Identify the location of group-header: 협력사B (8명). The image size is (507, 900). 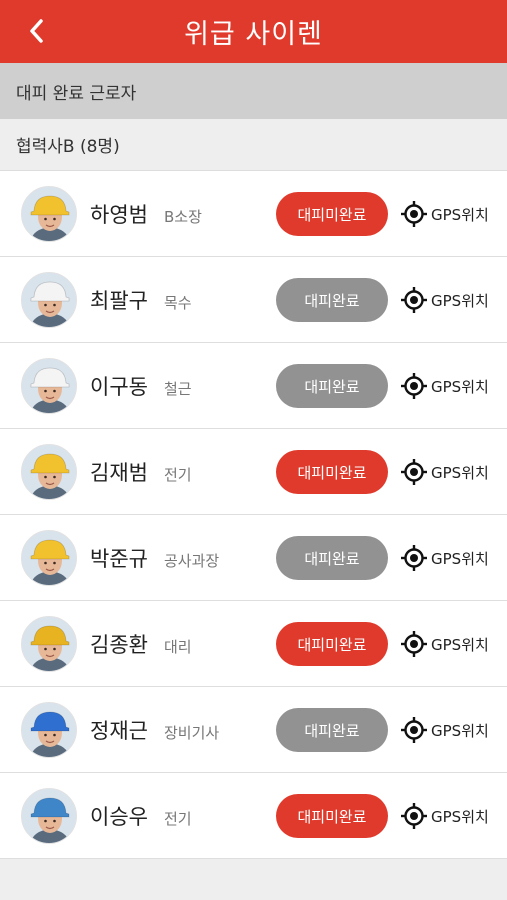
(253, 145).